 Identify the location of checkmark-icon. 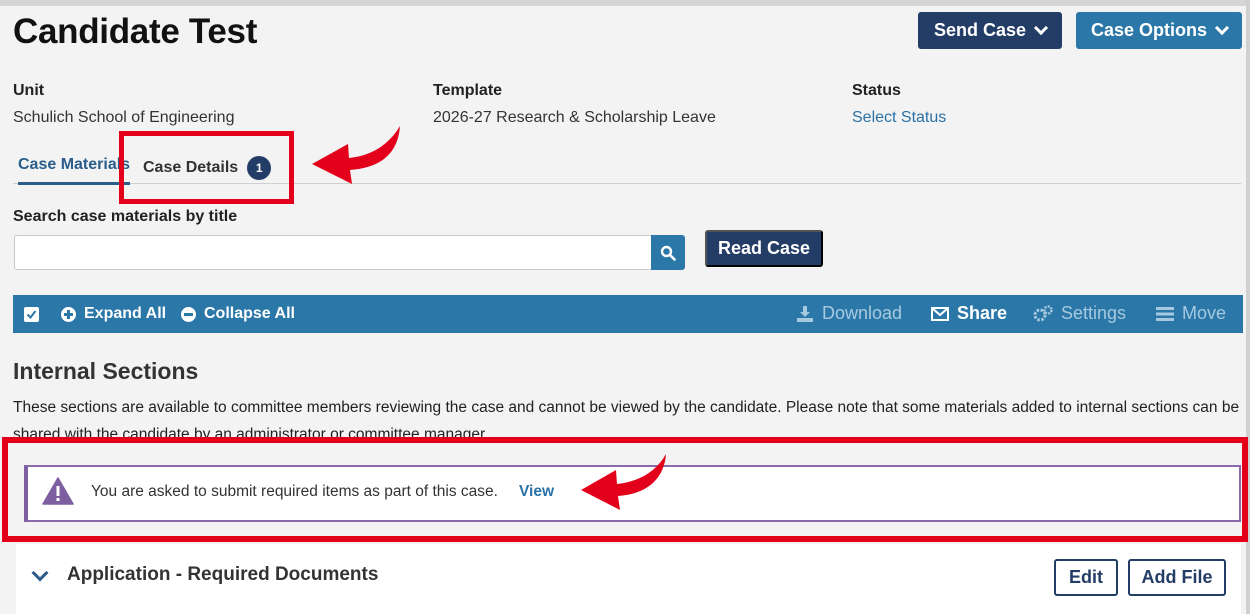
(31, 315).